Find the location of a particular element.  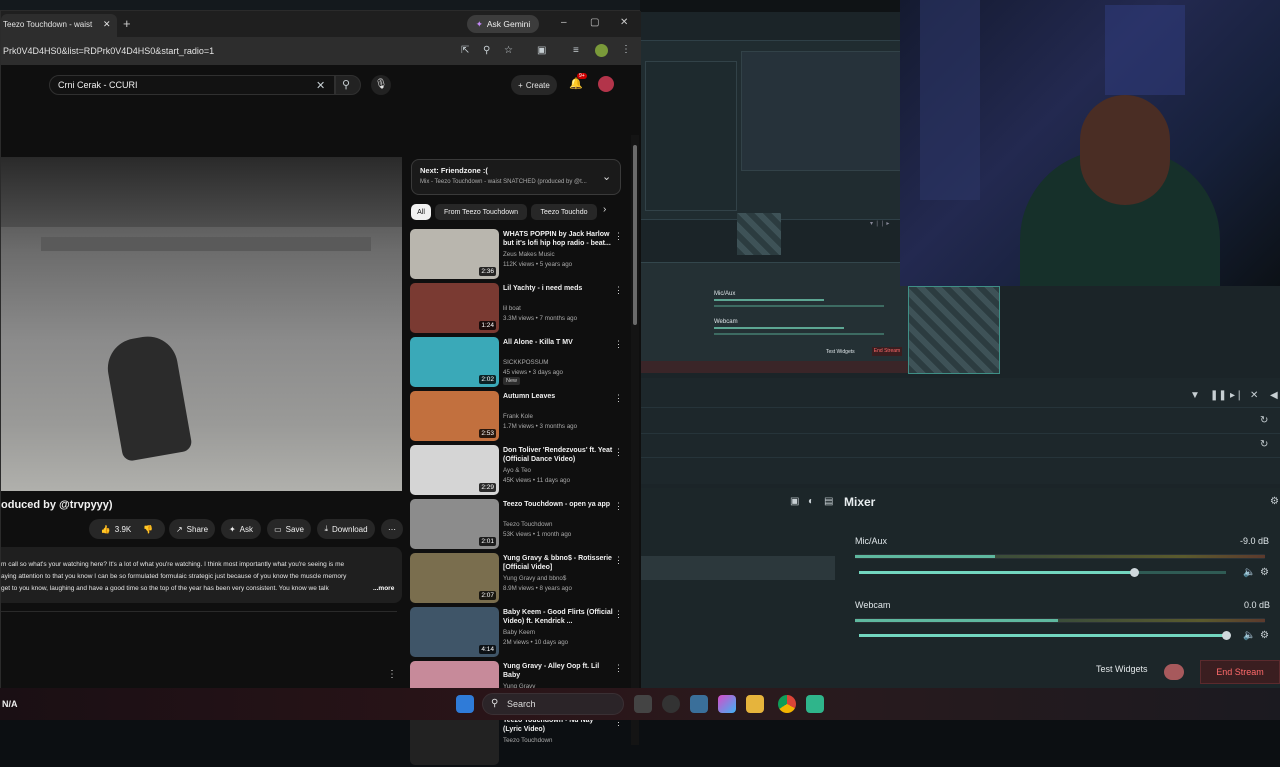

mixer-settings-icon: ⚙ is located at coordinates (1274, 501).